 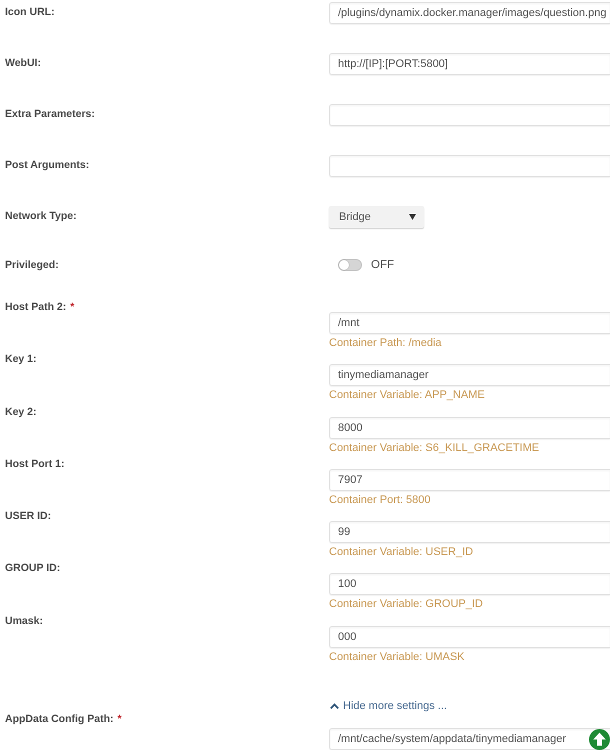 I want to click on field-label: Host Path 2:, so click(x=35, y=307).